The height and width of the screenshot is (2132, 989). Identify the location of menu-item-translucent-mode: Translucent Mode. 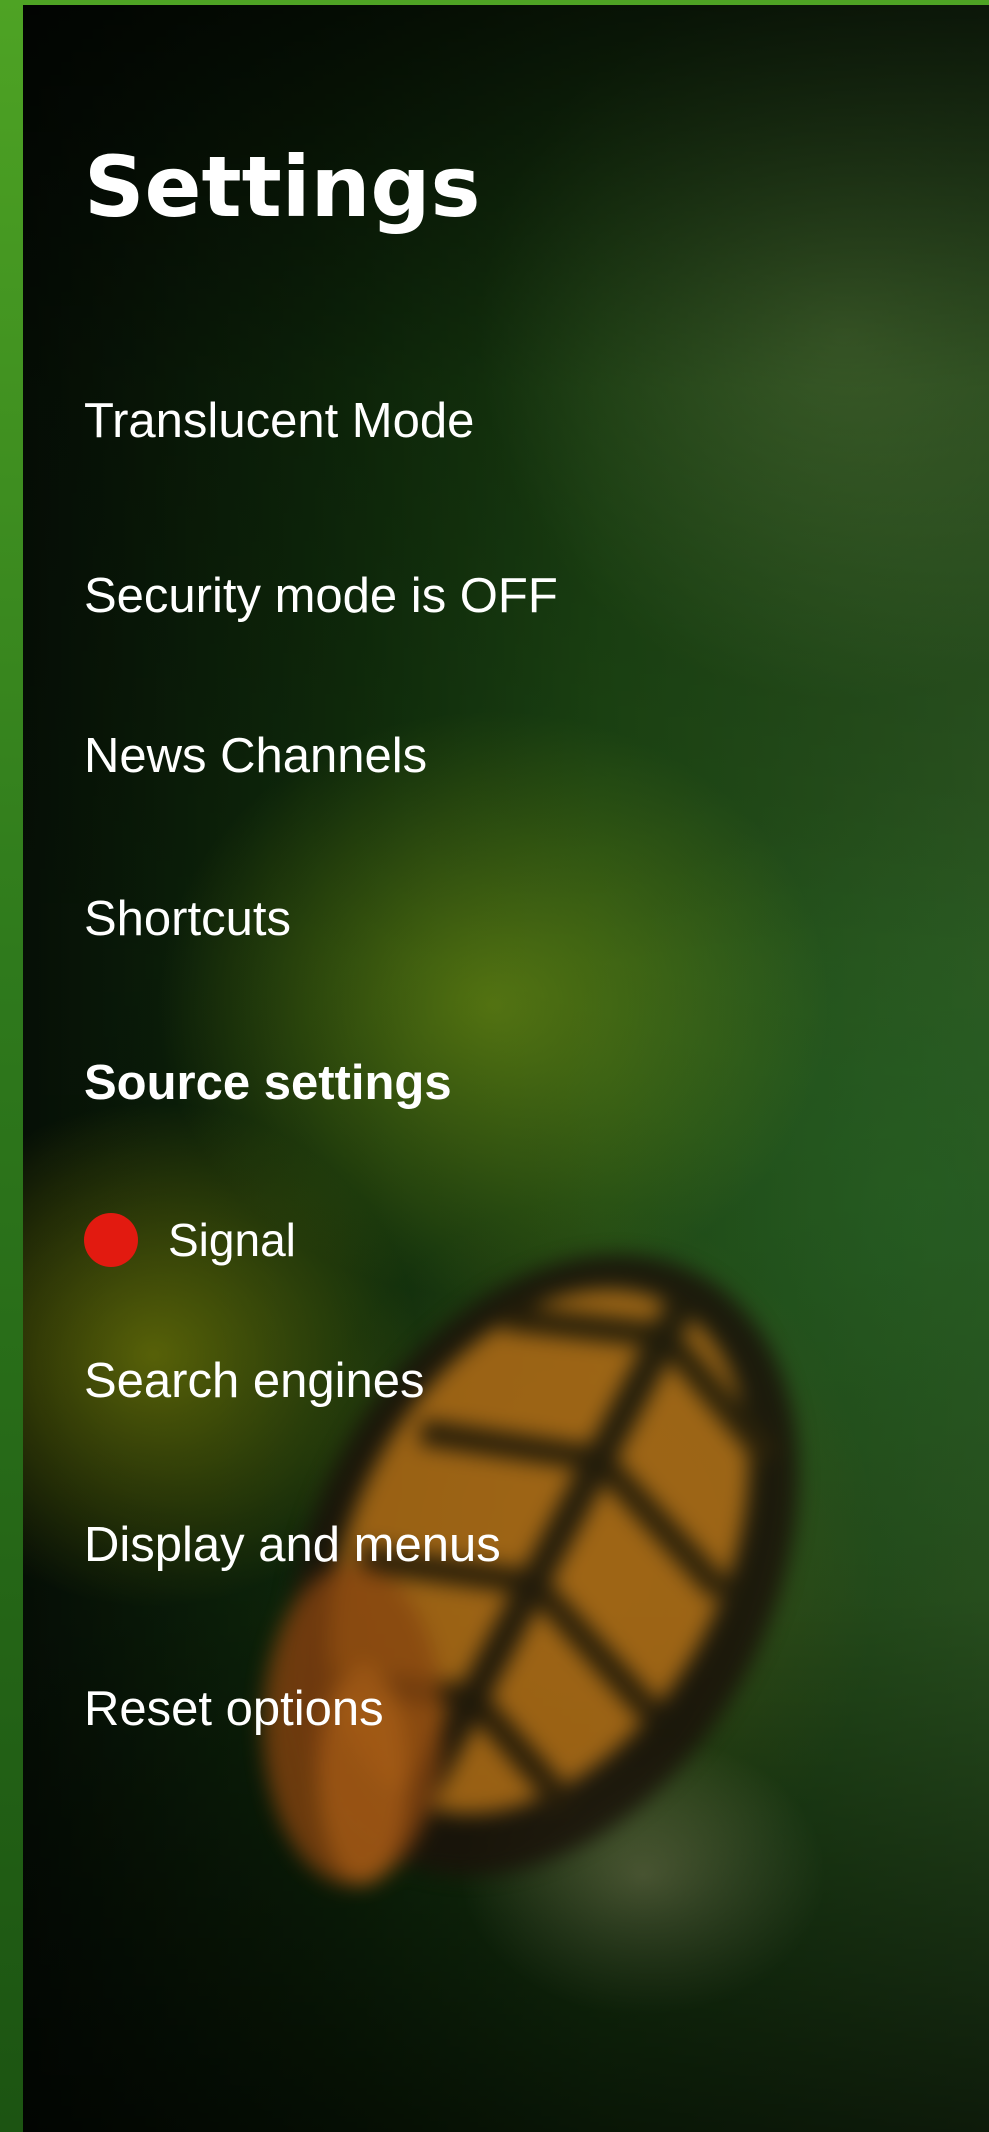
(279, 421).